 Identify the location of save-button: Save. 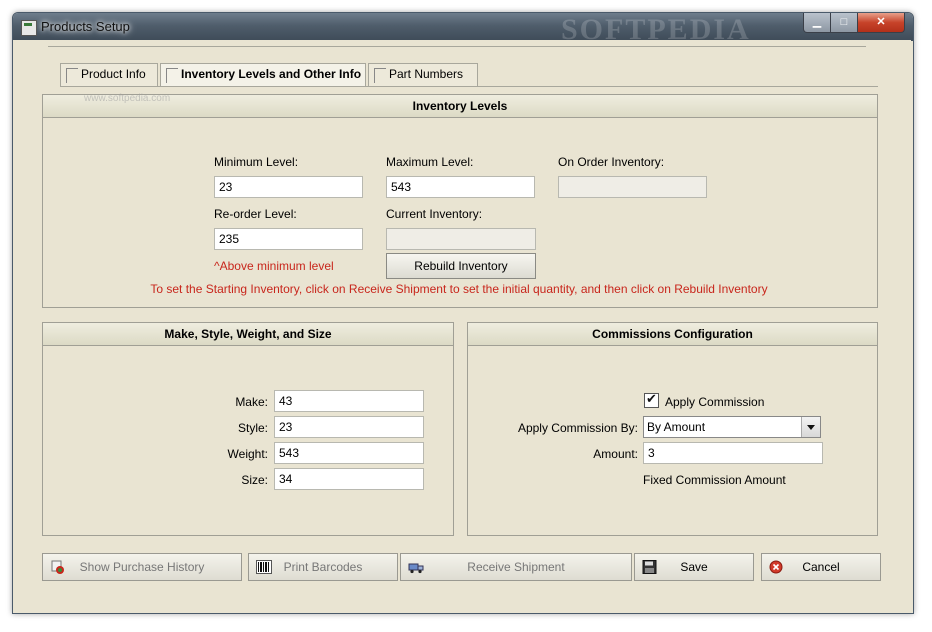
(694, 567).